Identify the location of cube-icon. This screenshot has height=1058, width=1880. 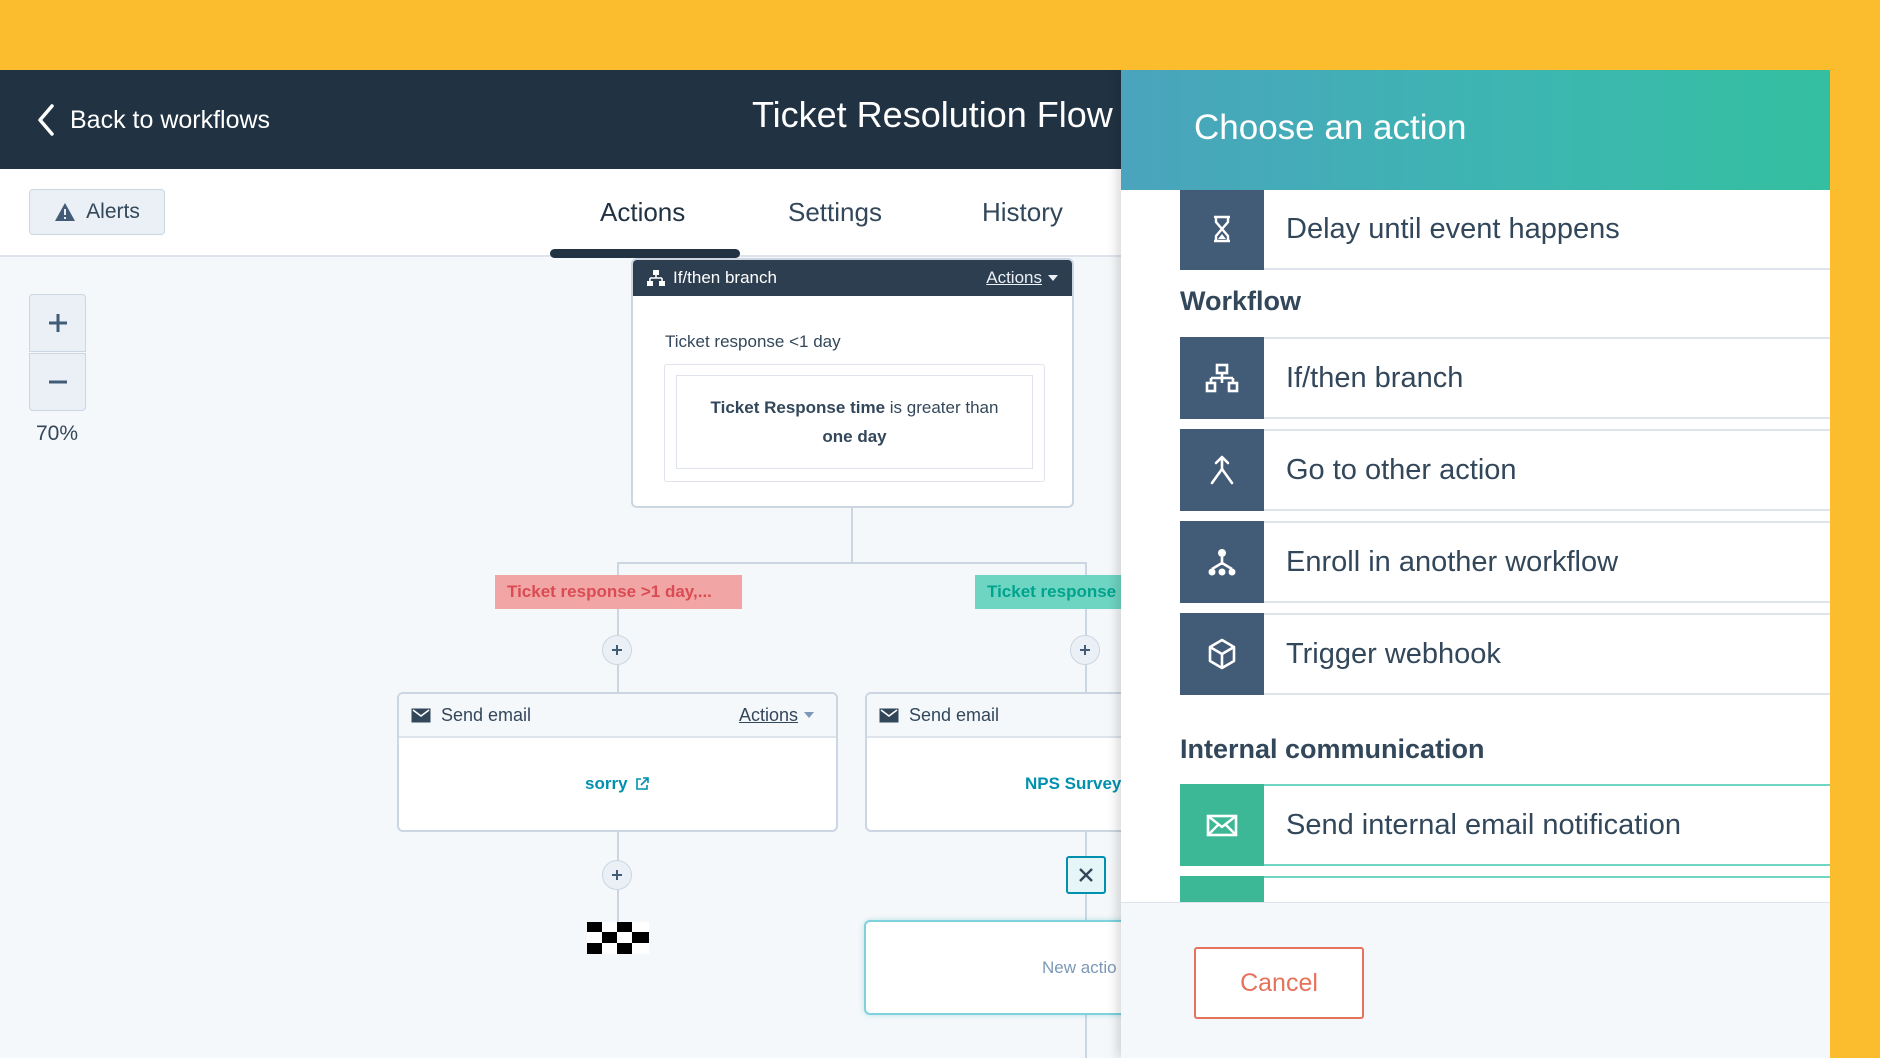
(1222, 654).